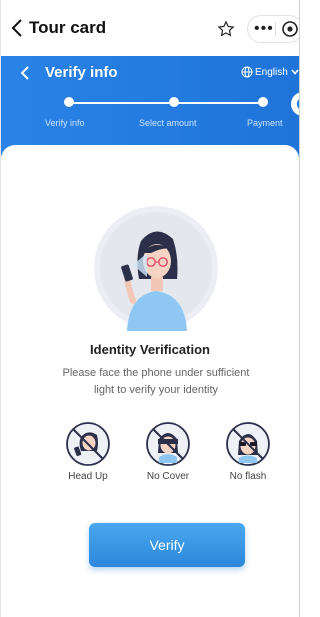  Describe the element at coordinates (295, 104) in the screenshot. I see `side-tab` at that location.